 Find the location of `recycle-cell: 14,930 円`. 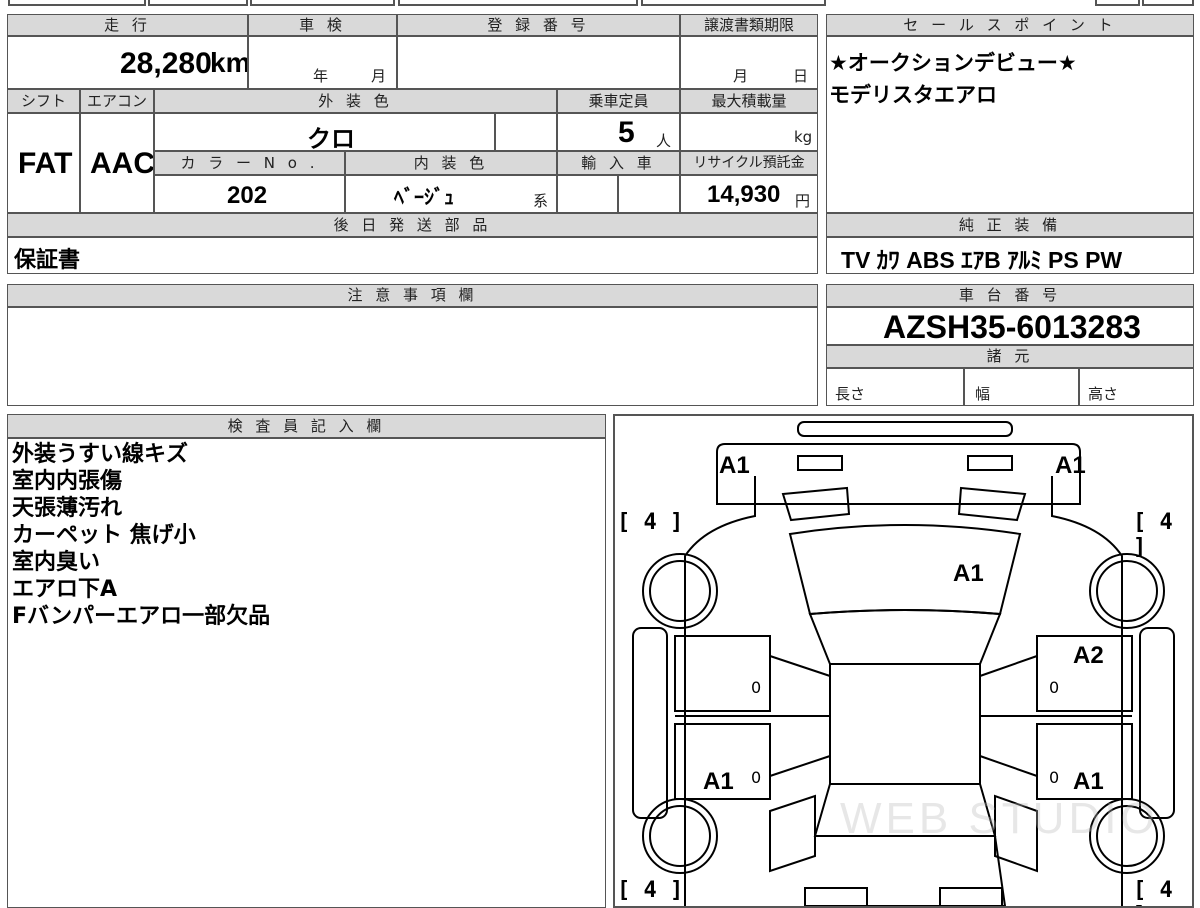

recycle-cell: 14,930 円 is located at coordinates (749, 194).